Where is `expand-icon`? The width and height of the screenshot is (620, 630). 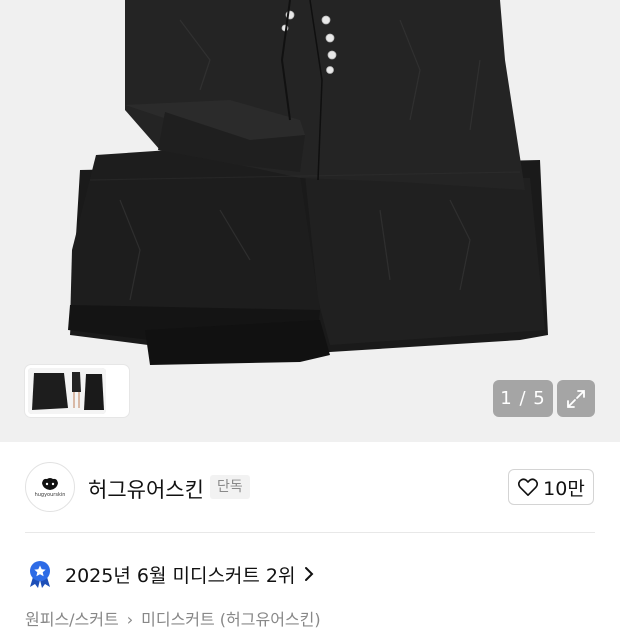 expand-icon is located at coordinates (576, 398).